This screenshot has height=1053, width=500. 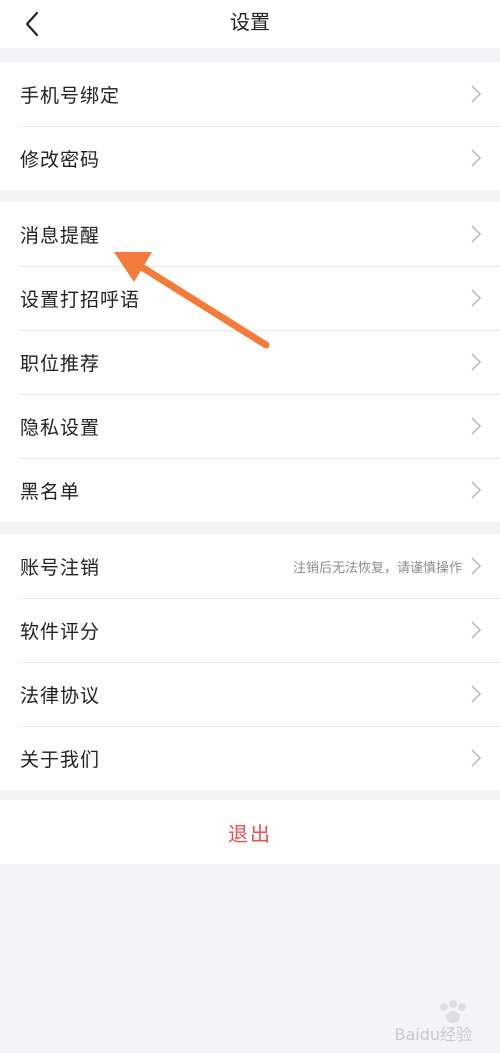 I want to click on settings-item-blacklist: 黑名单, so click(x=250, y=490).